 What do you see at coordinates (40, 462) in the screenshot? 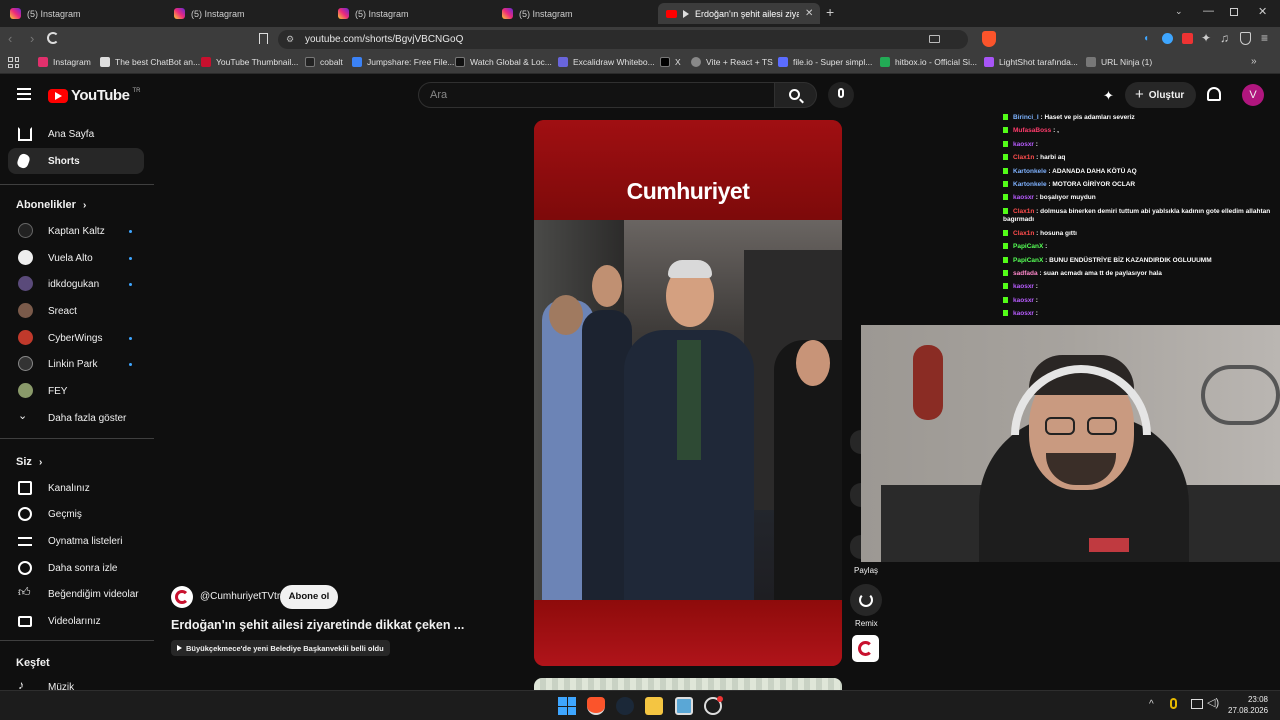
I see `chevron-right-icon: ›` at bounding box center [40, 462].